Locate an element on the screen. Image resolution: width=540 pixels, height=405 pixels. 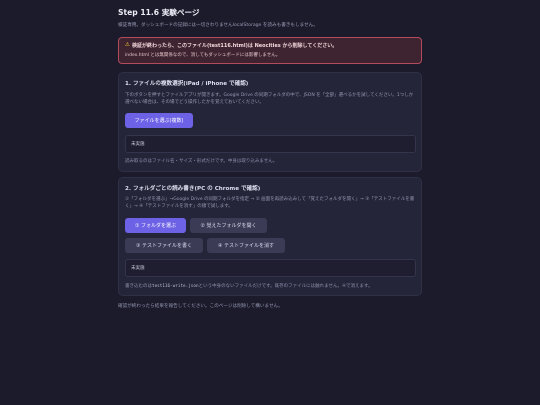
section2-note-suffix: という中身のないファイルだけです。既存のファイルには触れません。④で消えます。 is located at coordinates (285, 286).